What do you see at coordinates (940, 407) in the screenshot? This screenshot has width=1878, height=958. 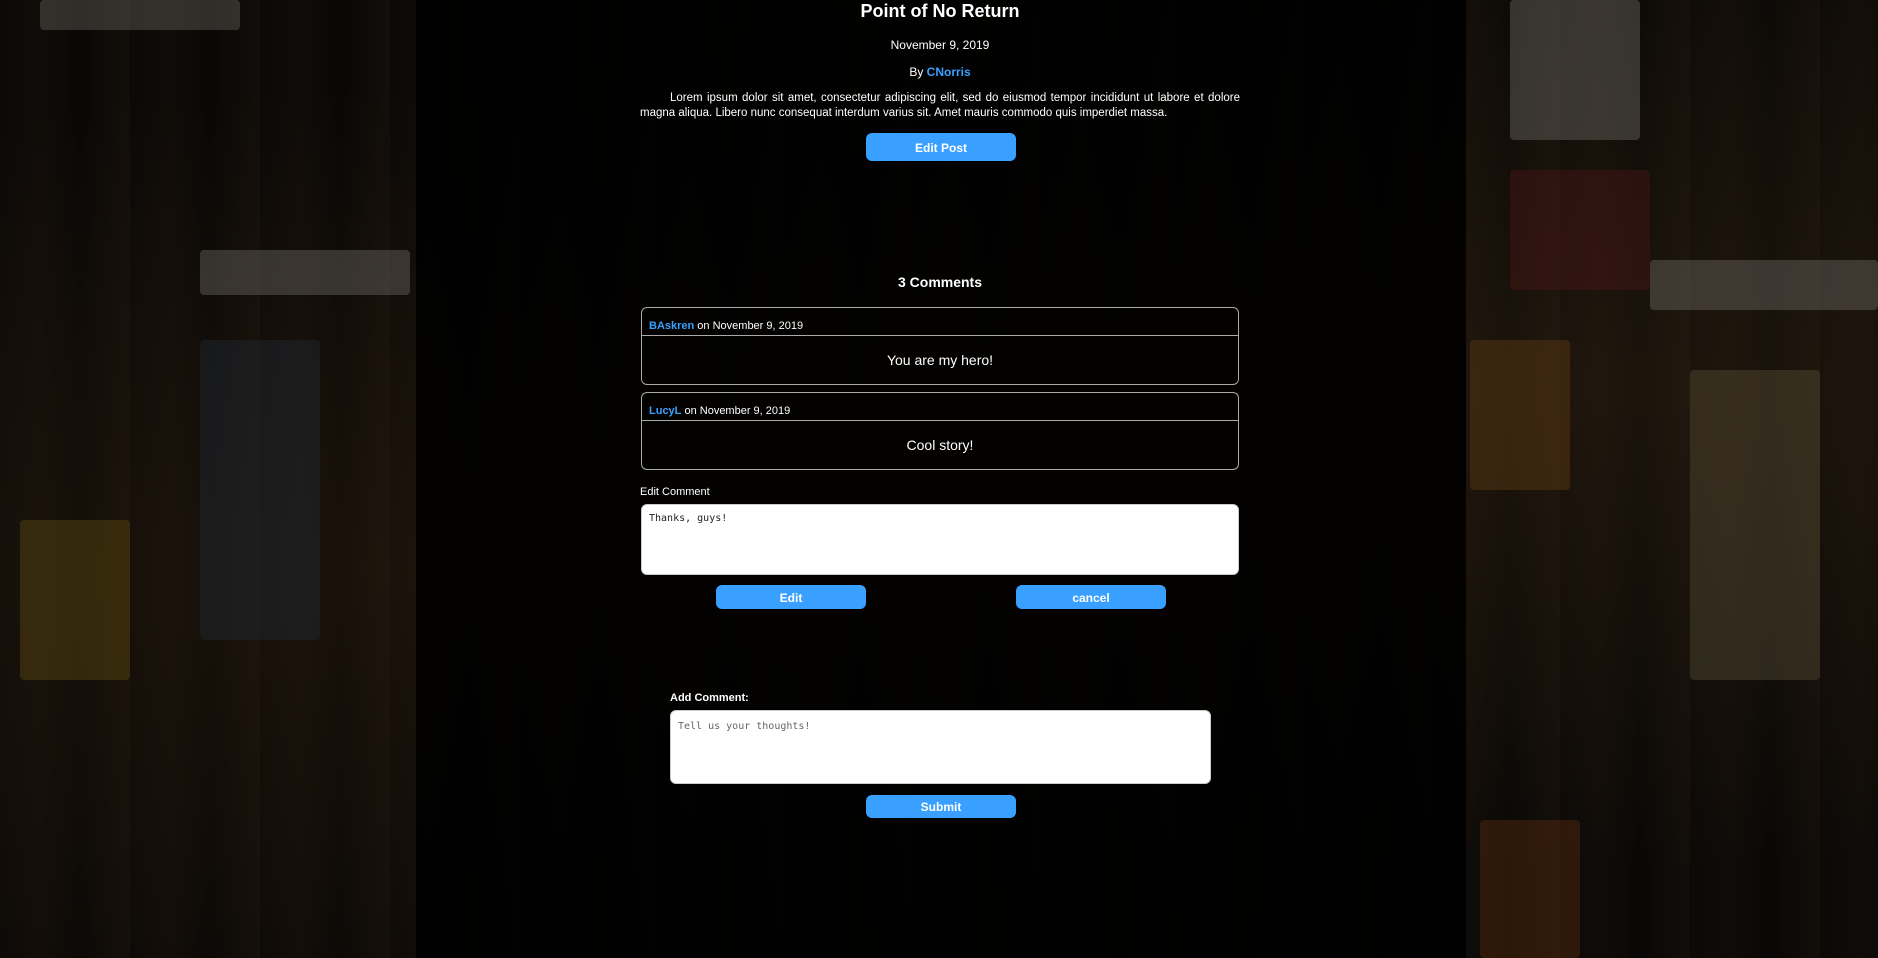 I see `comment-header: LucyL on November 9, 2019` at bounding box center [940, 407].